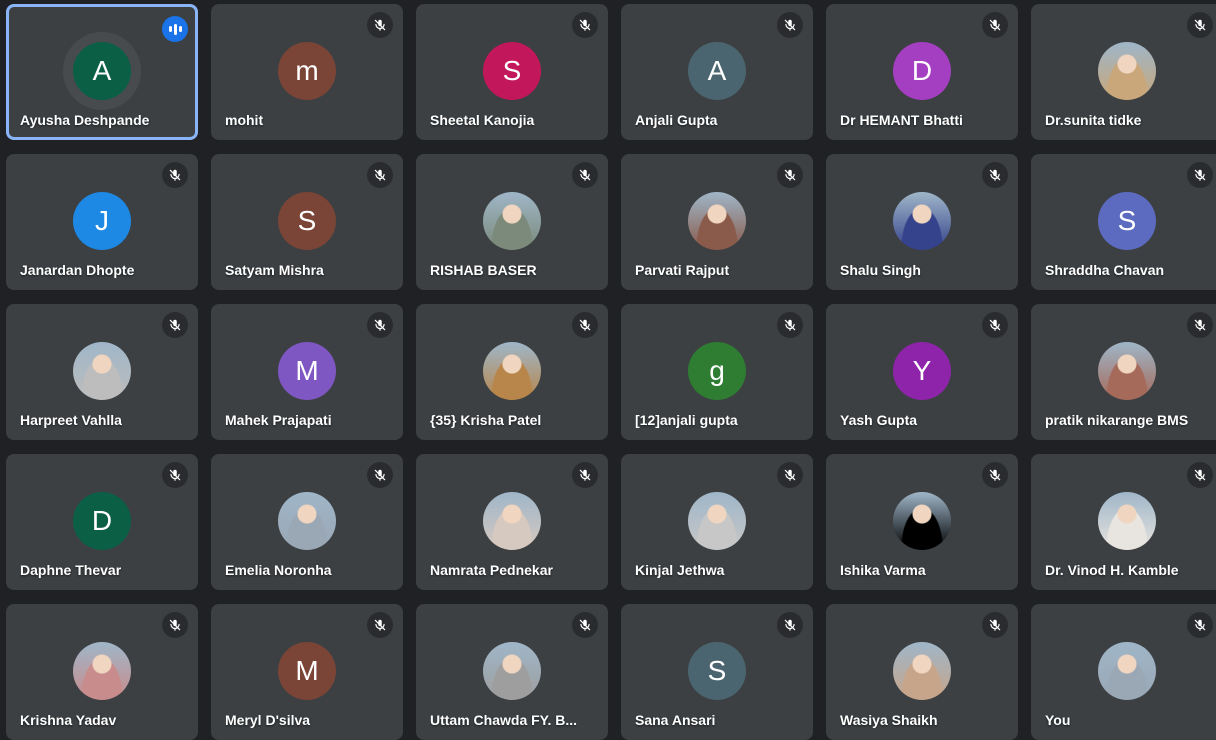 The width and height of the screenshot is (1216, 740). I want to click on participant-tile: Dr. Vinod H. Kamble, so click(1123, 522).